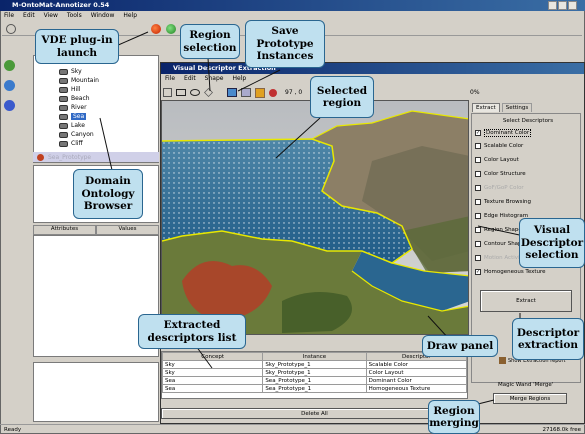  I want to click on rectangle-tool-icon, so click(181, 92).